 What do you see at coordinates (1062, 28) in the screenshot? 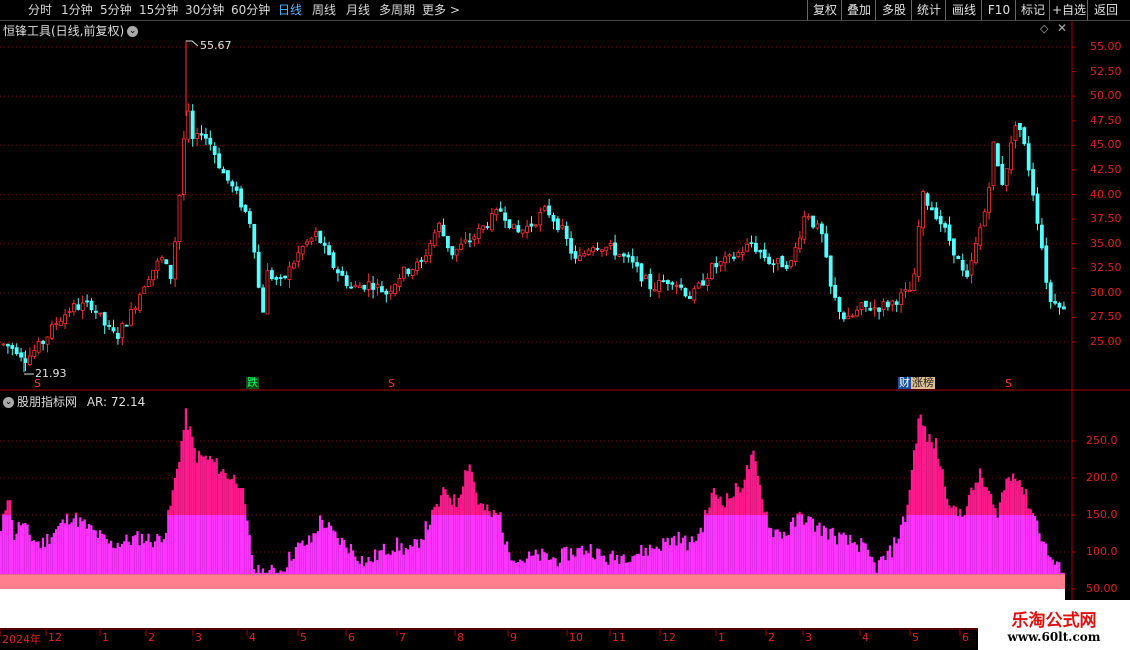
I see `close-icon: ✕` at bounding box center [1062, 28].